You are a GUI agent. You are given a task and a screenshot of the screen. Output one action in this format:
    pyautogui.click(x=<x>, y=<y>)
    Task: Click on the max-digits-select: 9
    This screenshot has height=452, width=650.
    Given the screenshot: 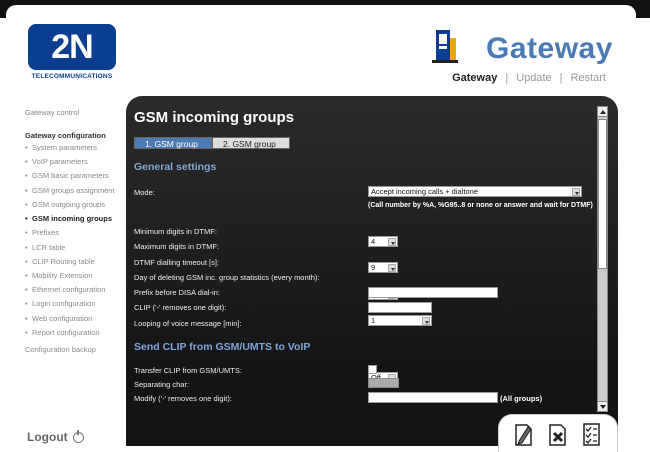 What is the action you would take?
    pyautogui.click(x=383, y=267)
    